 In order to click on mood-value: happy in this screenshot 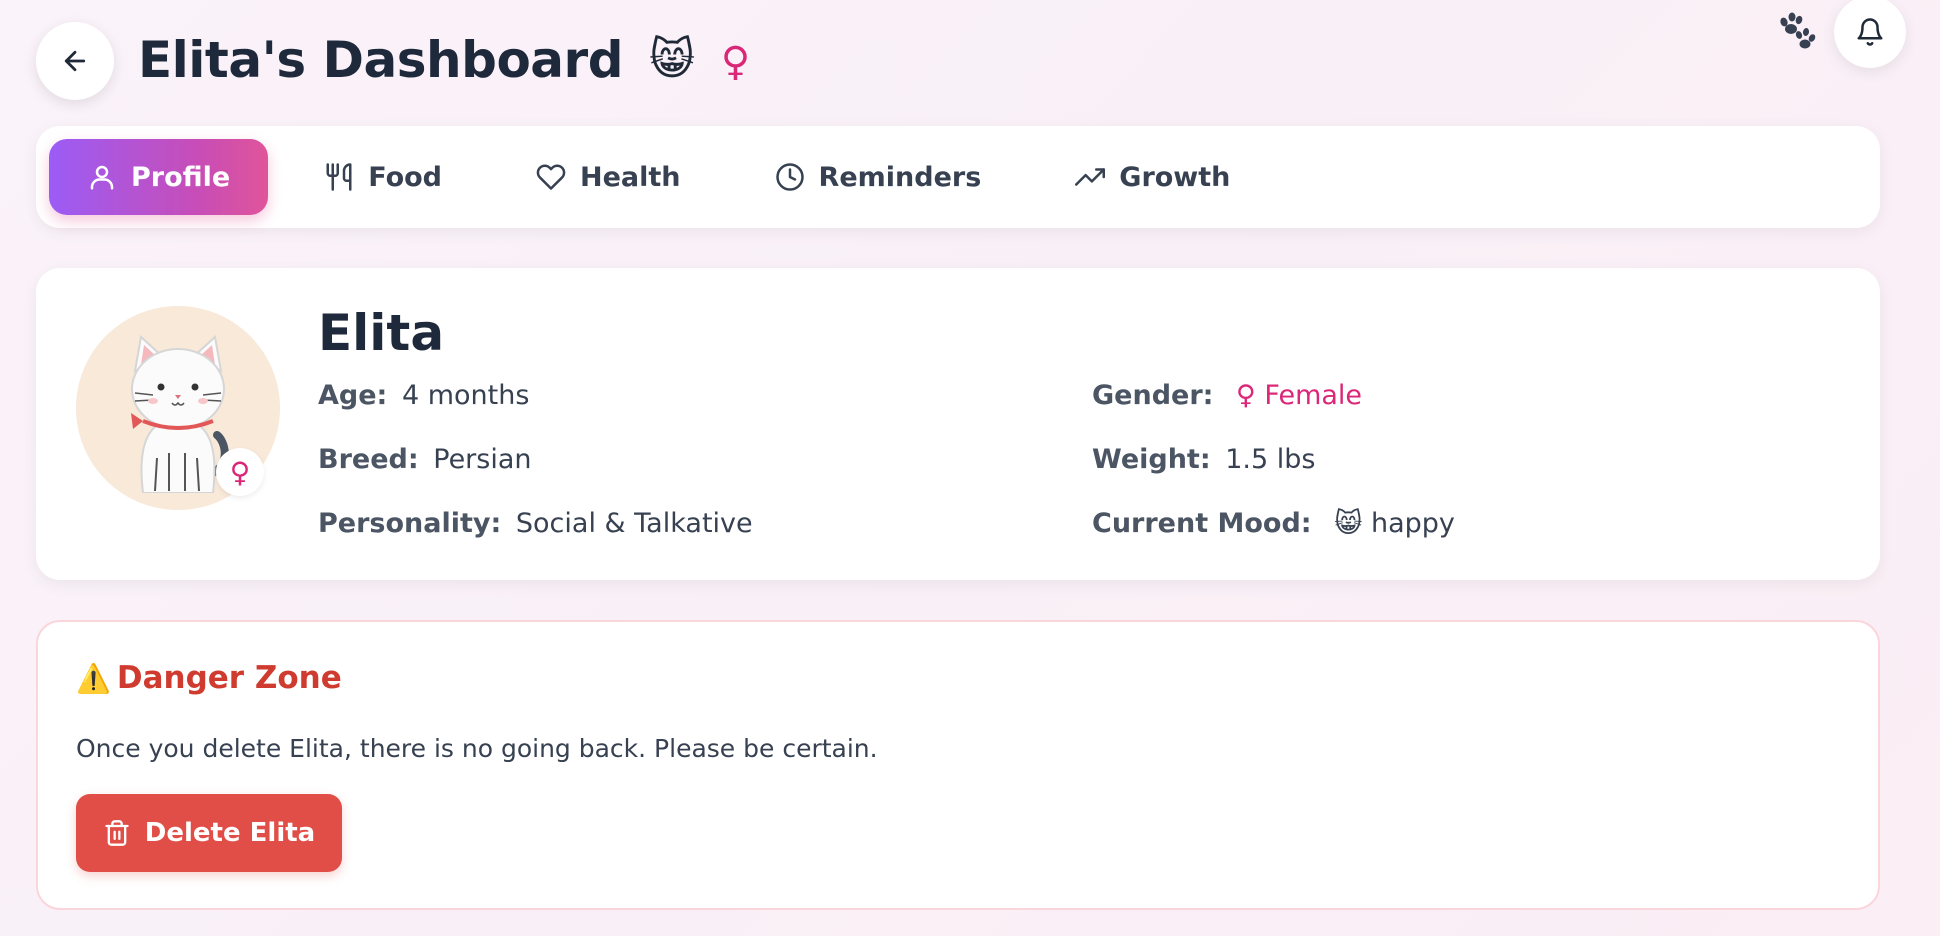, I will do `click(1412, 523)`.